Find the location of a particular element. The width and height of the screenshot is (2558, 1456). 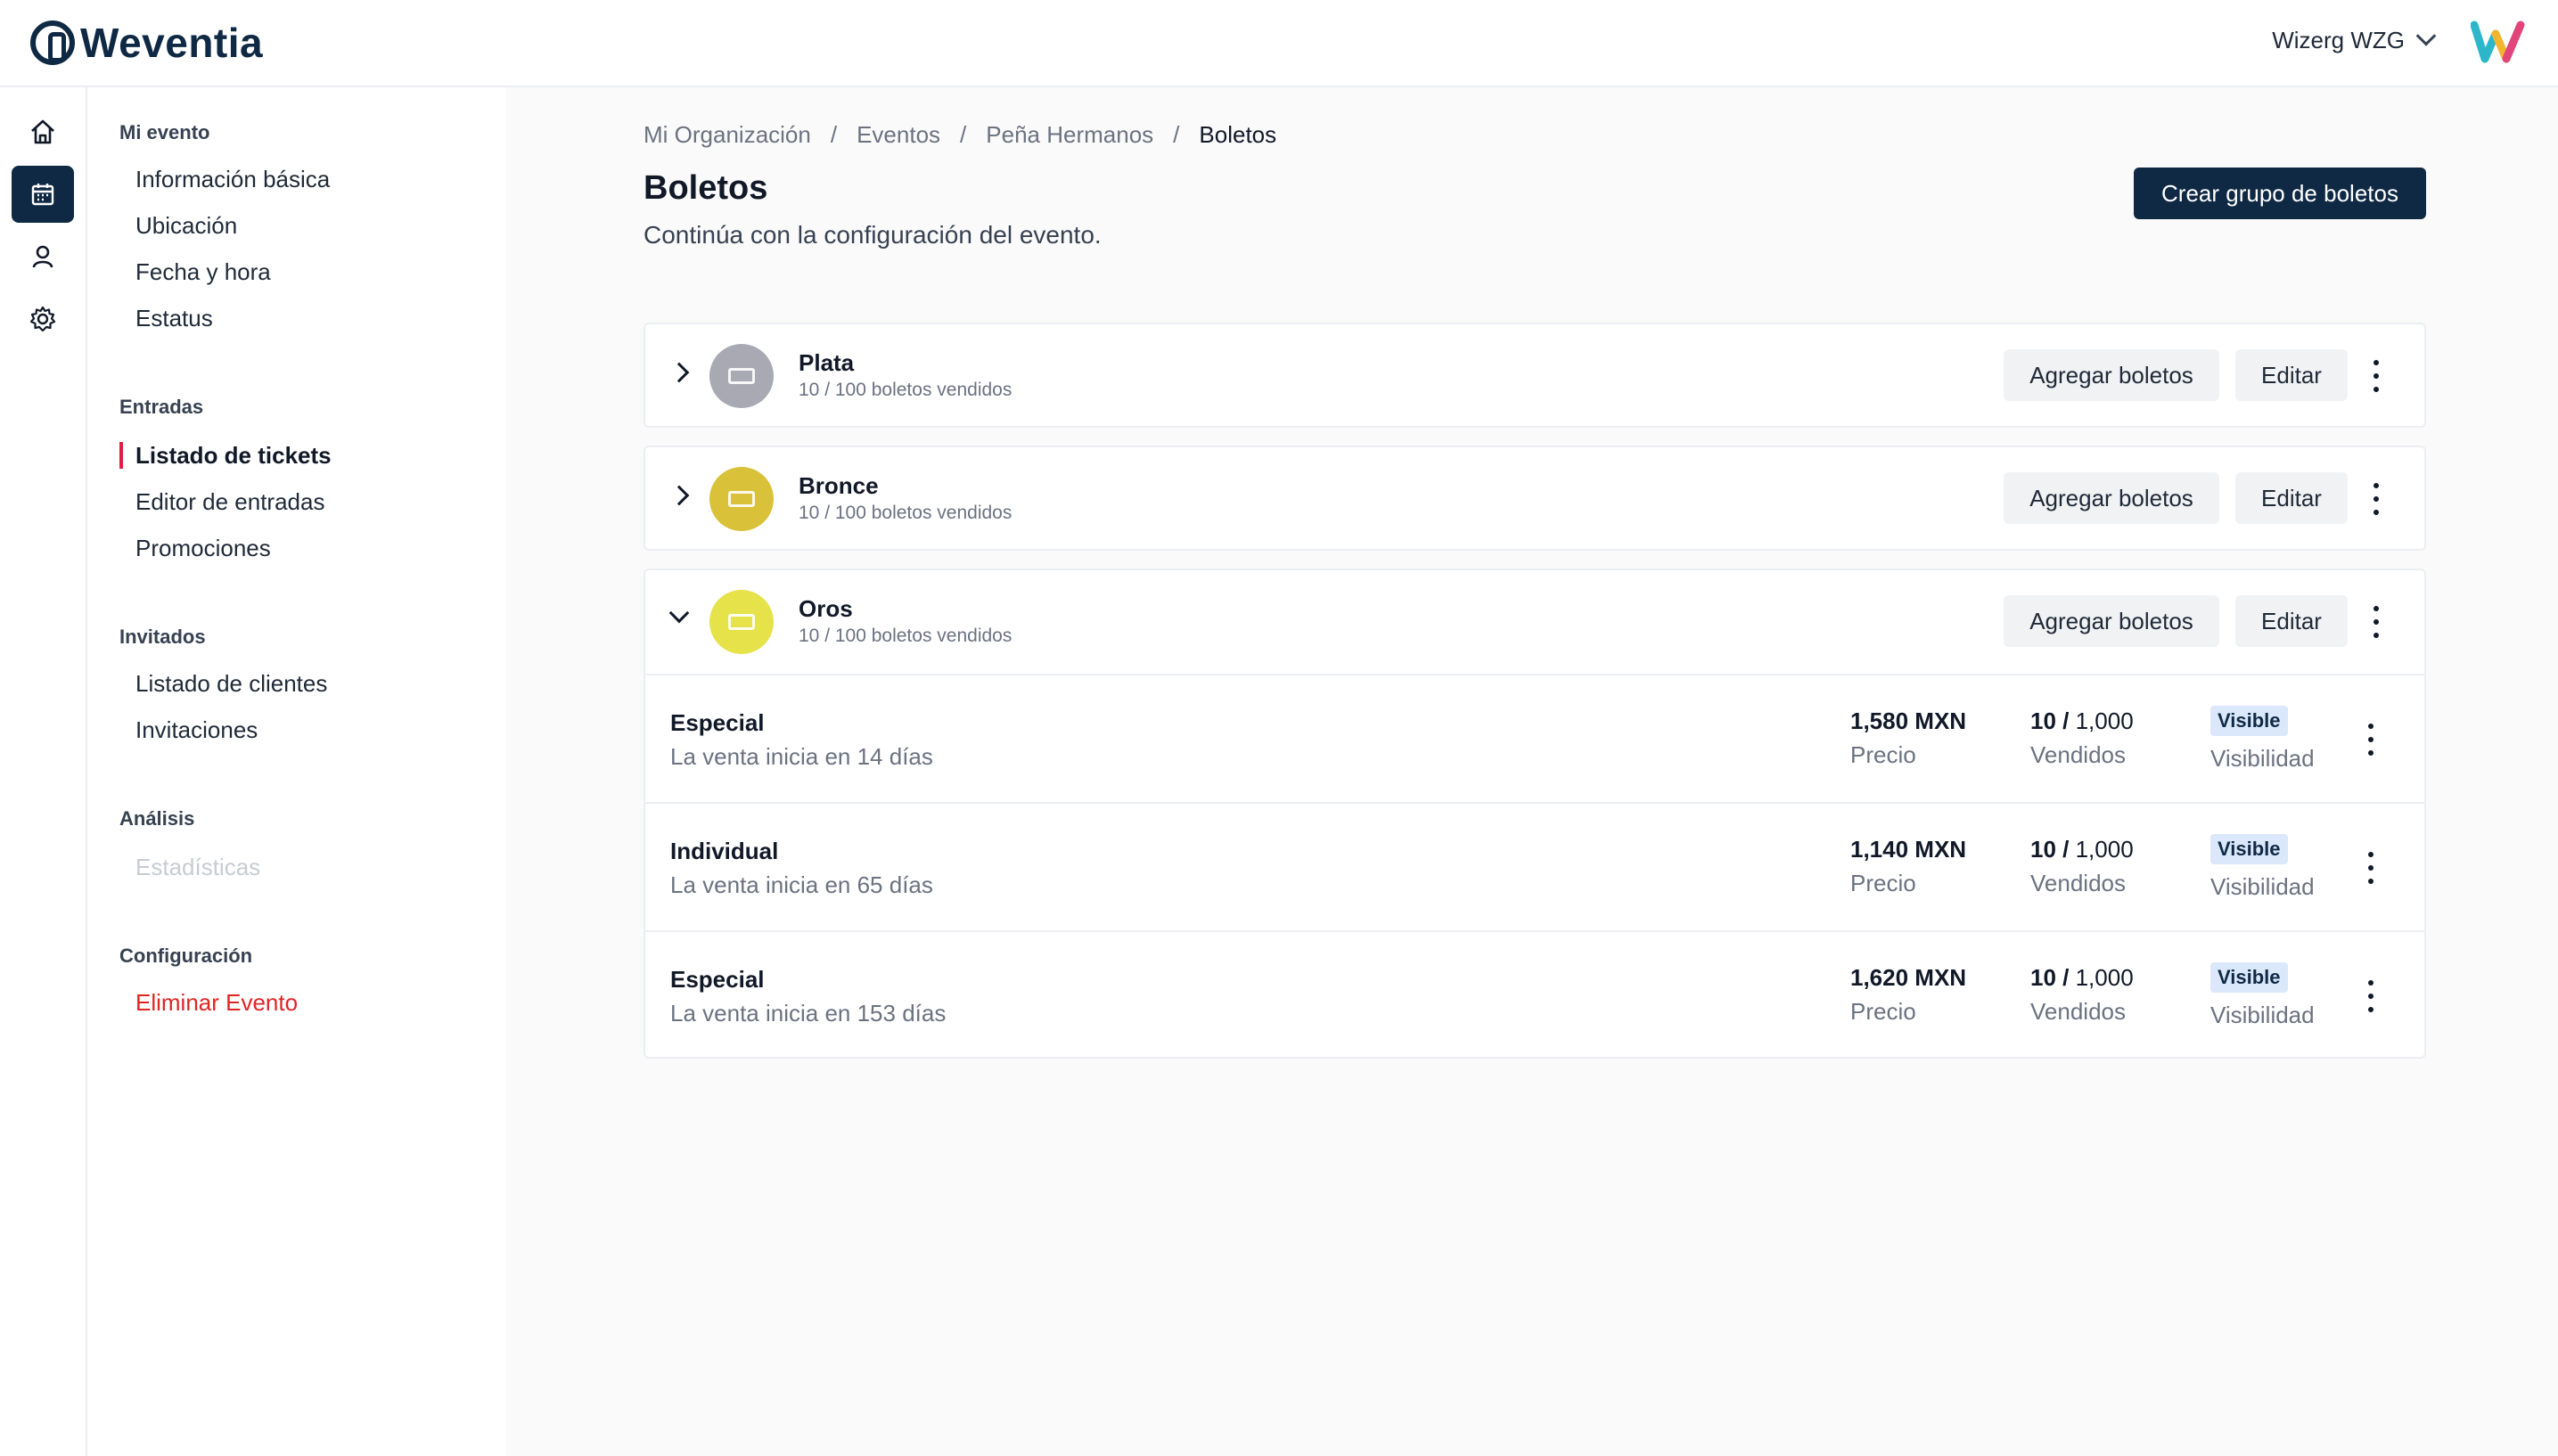

nav-invitaciones: Invitaciones is located at coordinates (196, 730).